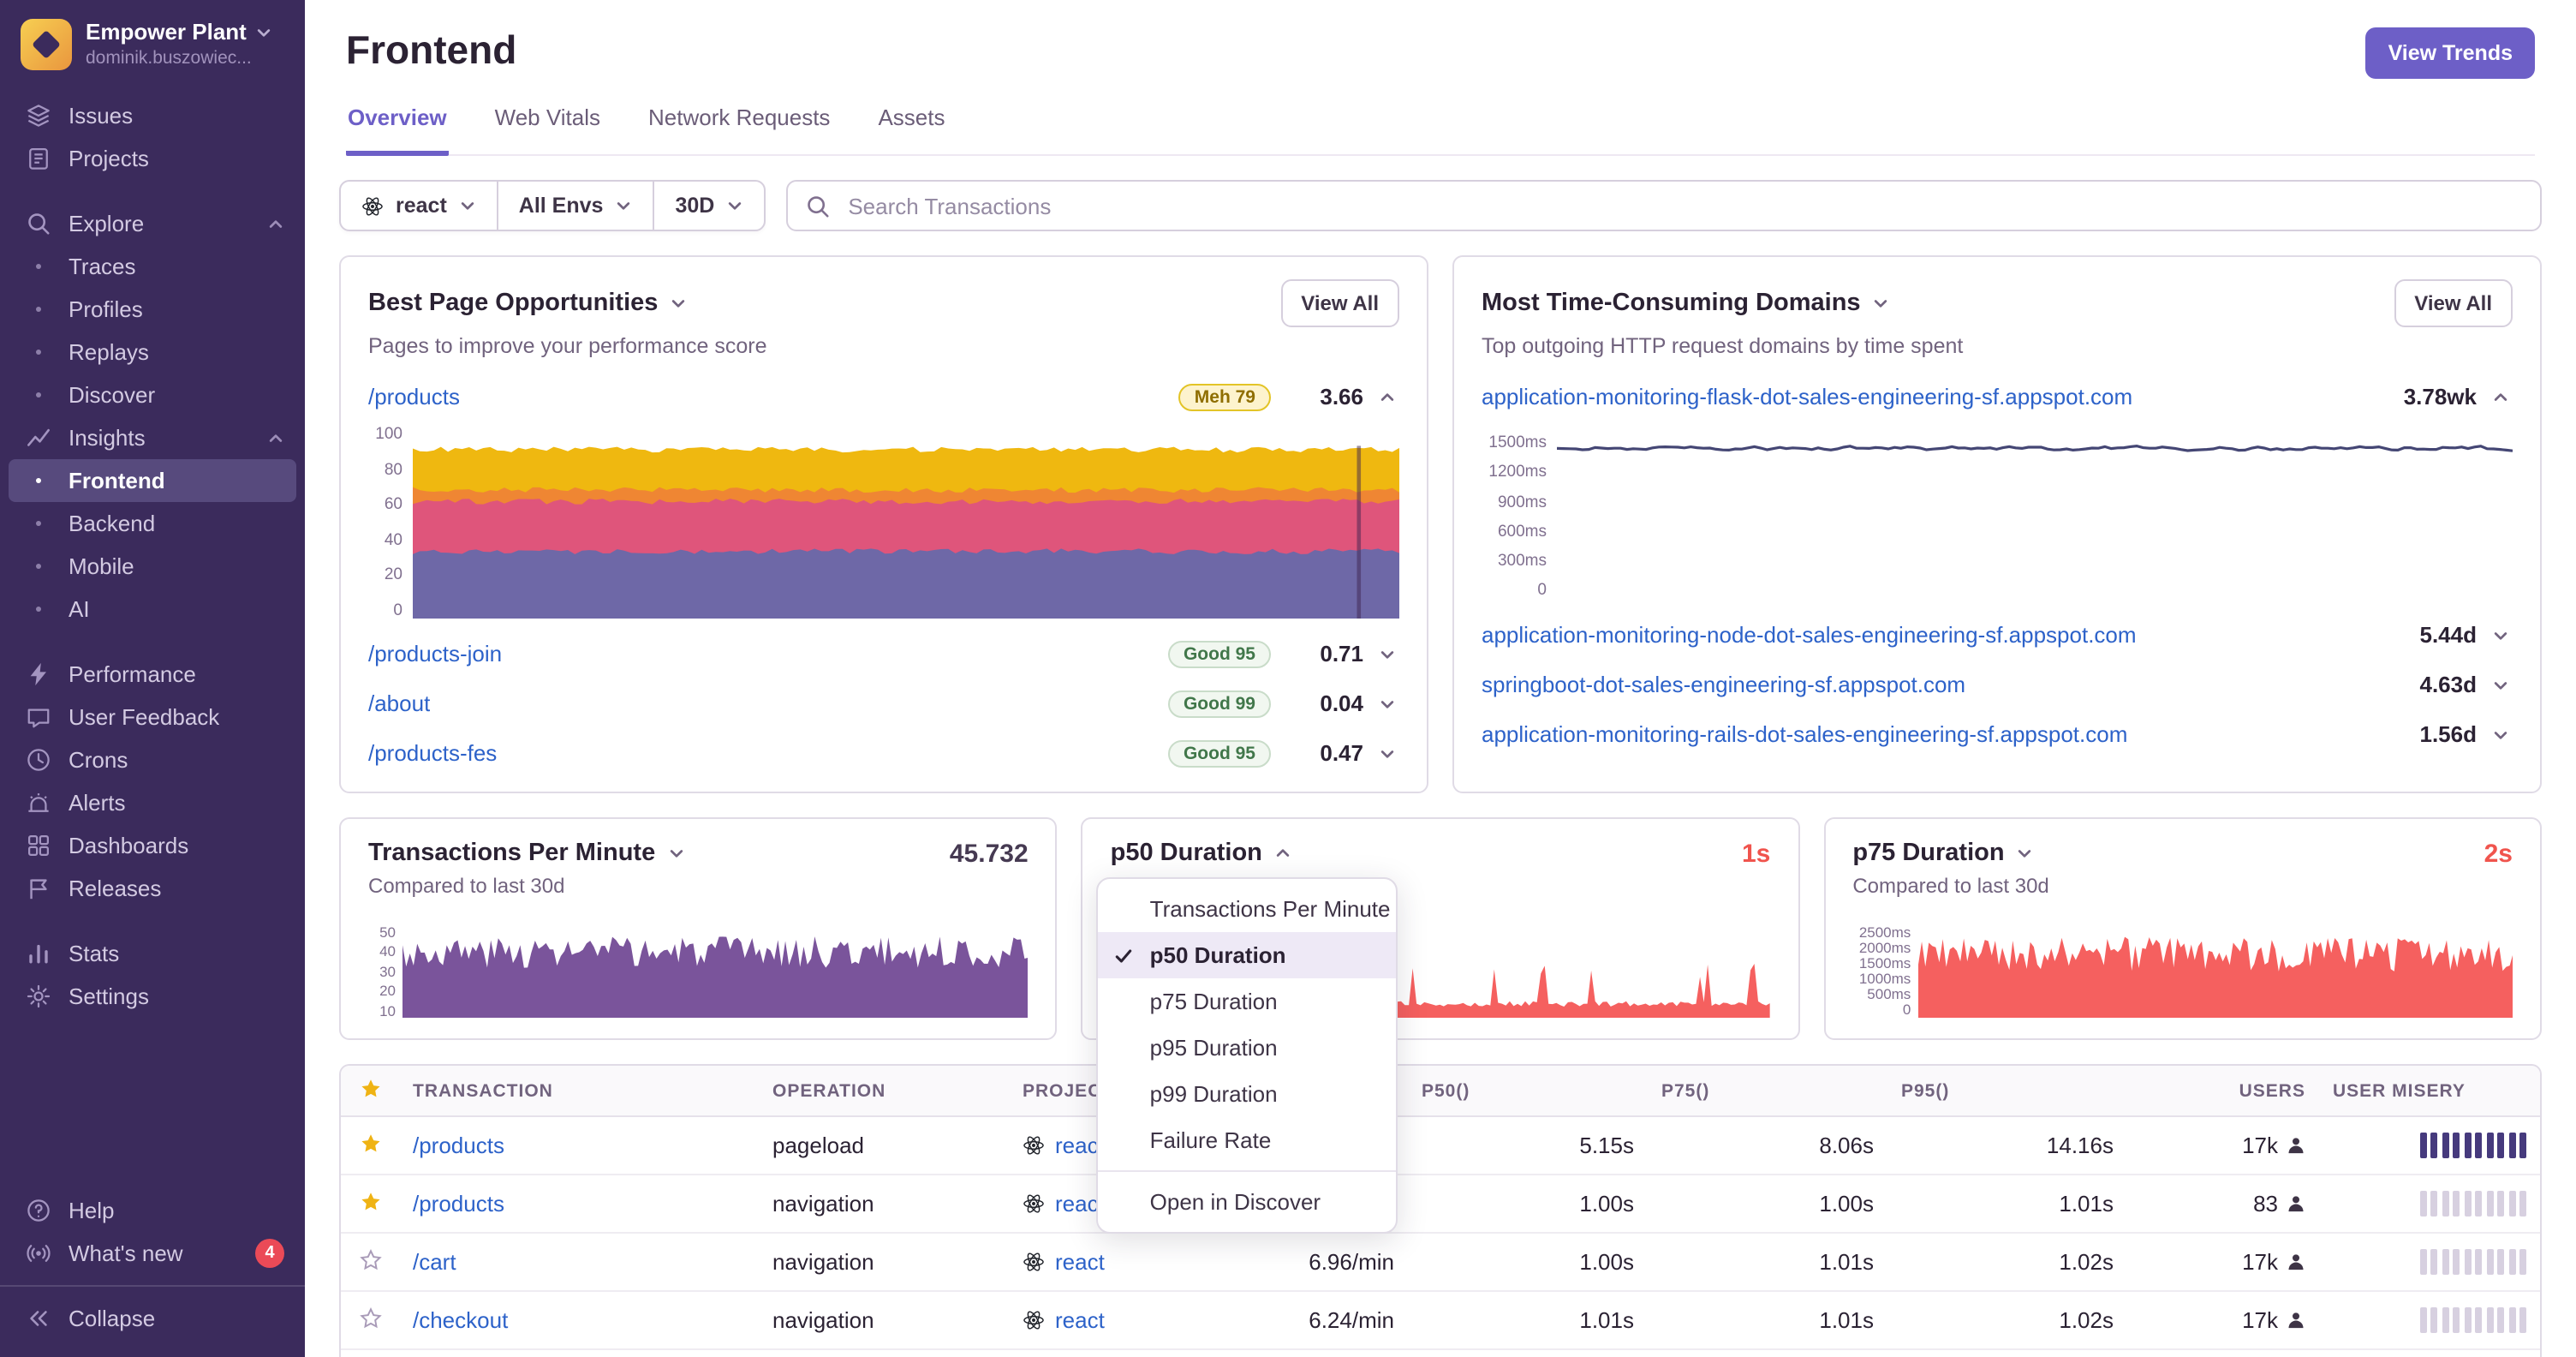 This screenshot has height=1357, width=2576. I want to click on sidebar-item-mobile: Mobile, so click(152, 567).